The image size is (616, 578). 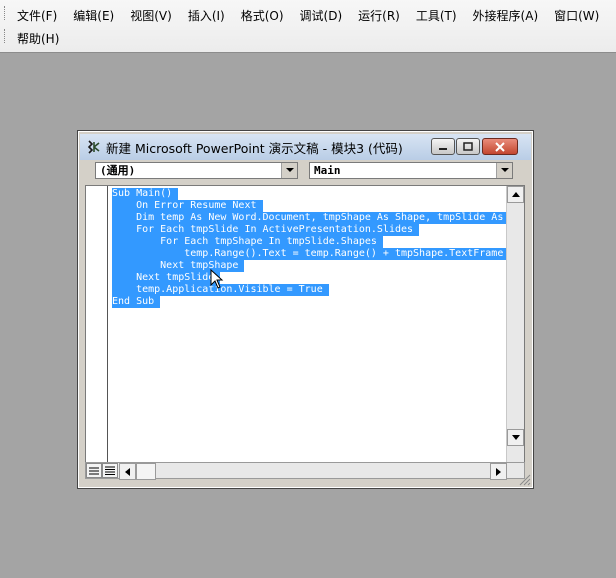 I want to click on code-line: Next tmpShape, so click(x=309, y=266).